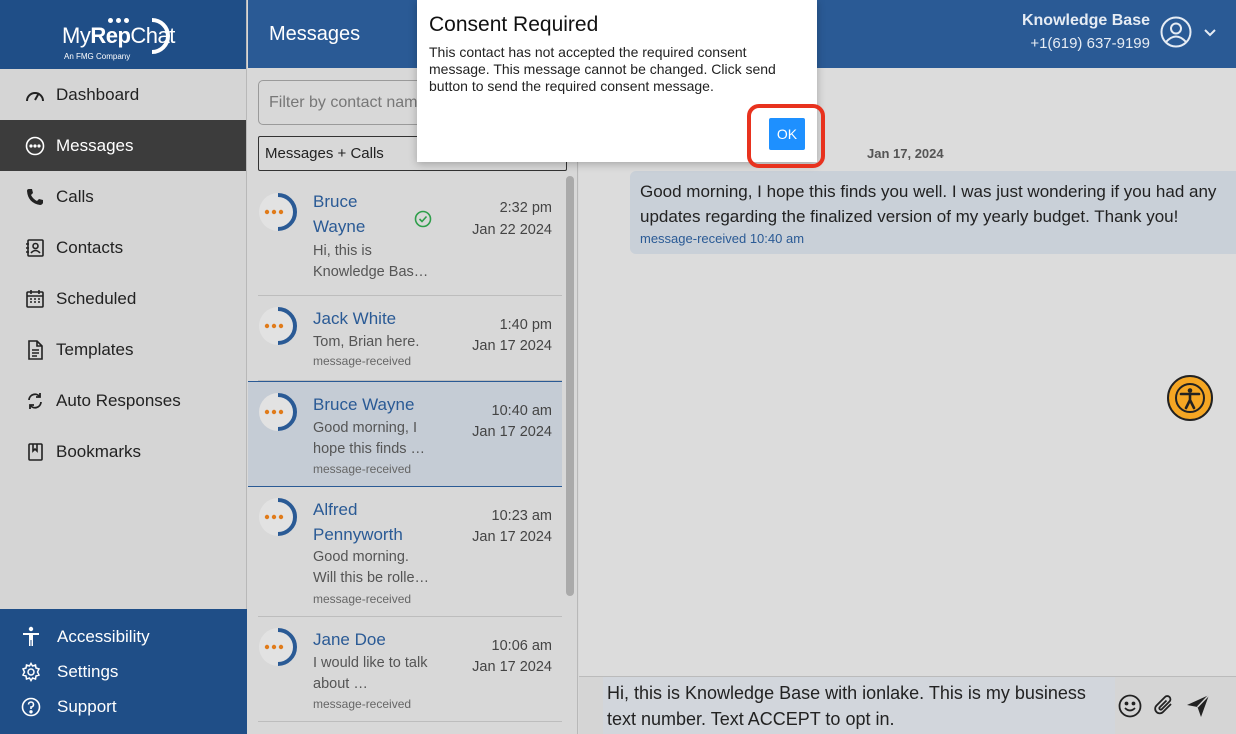  I want to click on contact-name: Jane Doe, so click(349, 639).